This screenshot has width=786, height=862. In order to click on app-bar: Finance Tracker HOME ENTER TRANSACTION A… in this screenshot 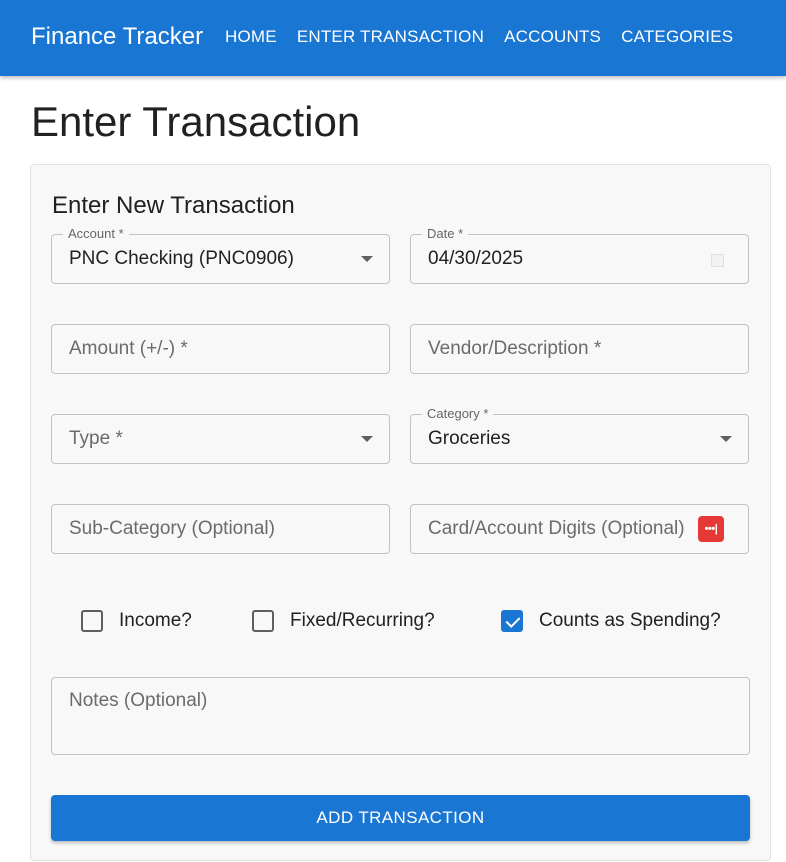, I will do `click(393, 38)`.